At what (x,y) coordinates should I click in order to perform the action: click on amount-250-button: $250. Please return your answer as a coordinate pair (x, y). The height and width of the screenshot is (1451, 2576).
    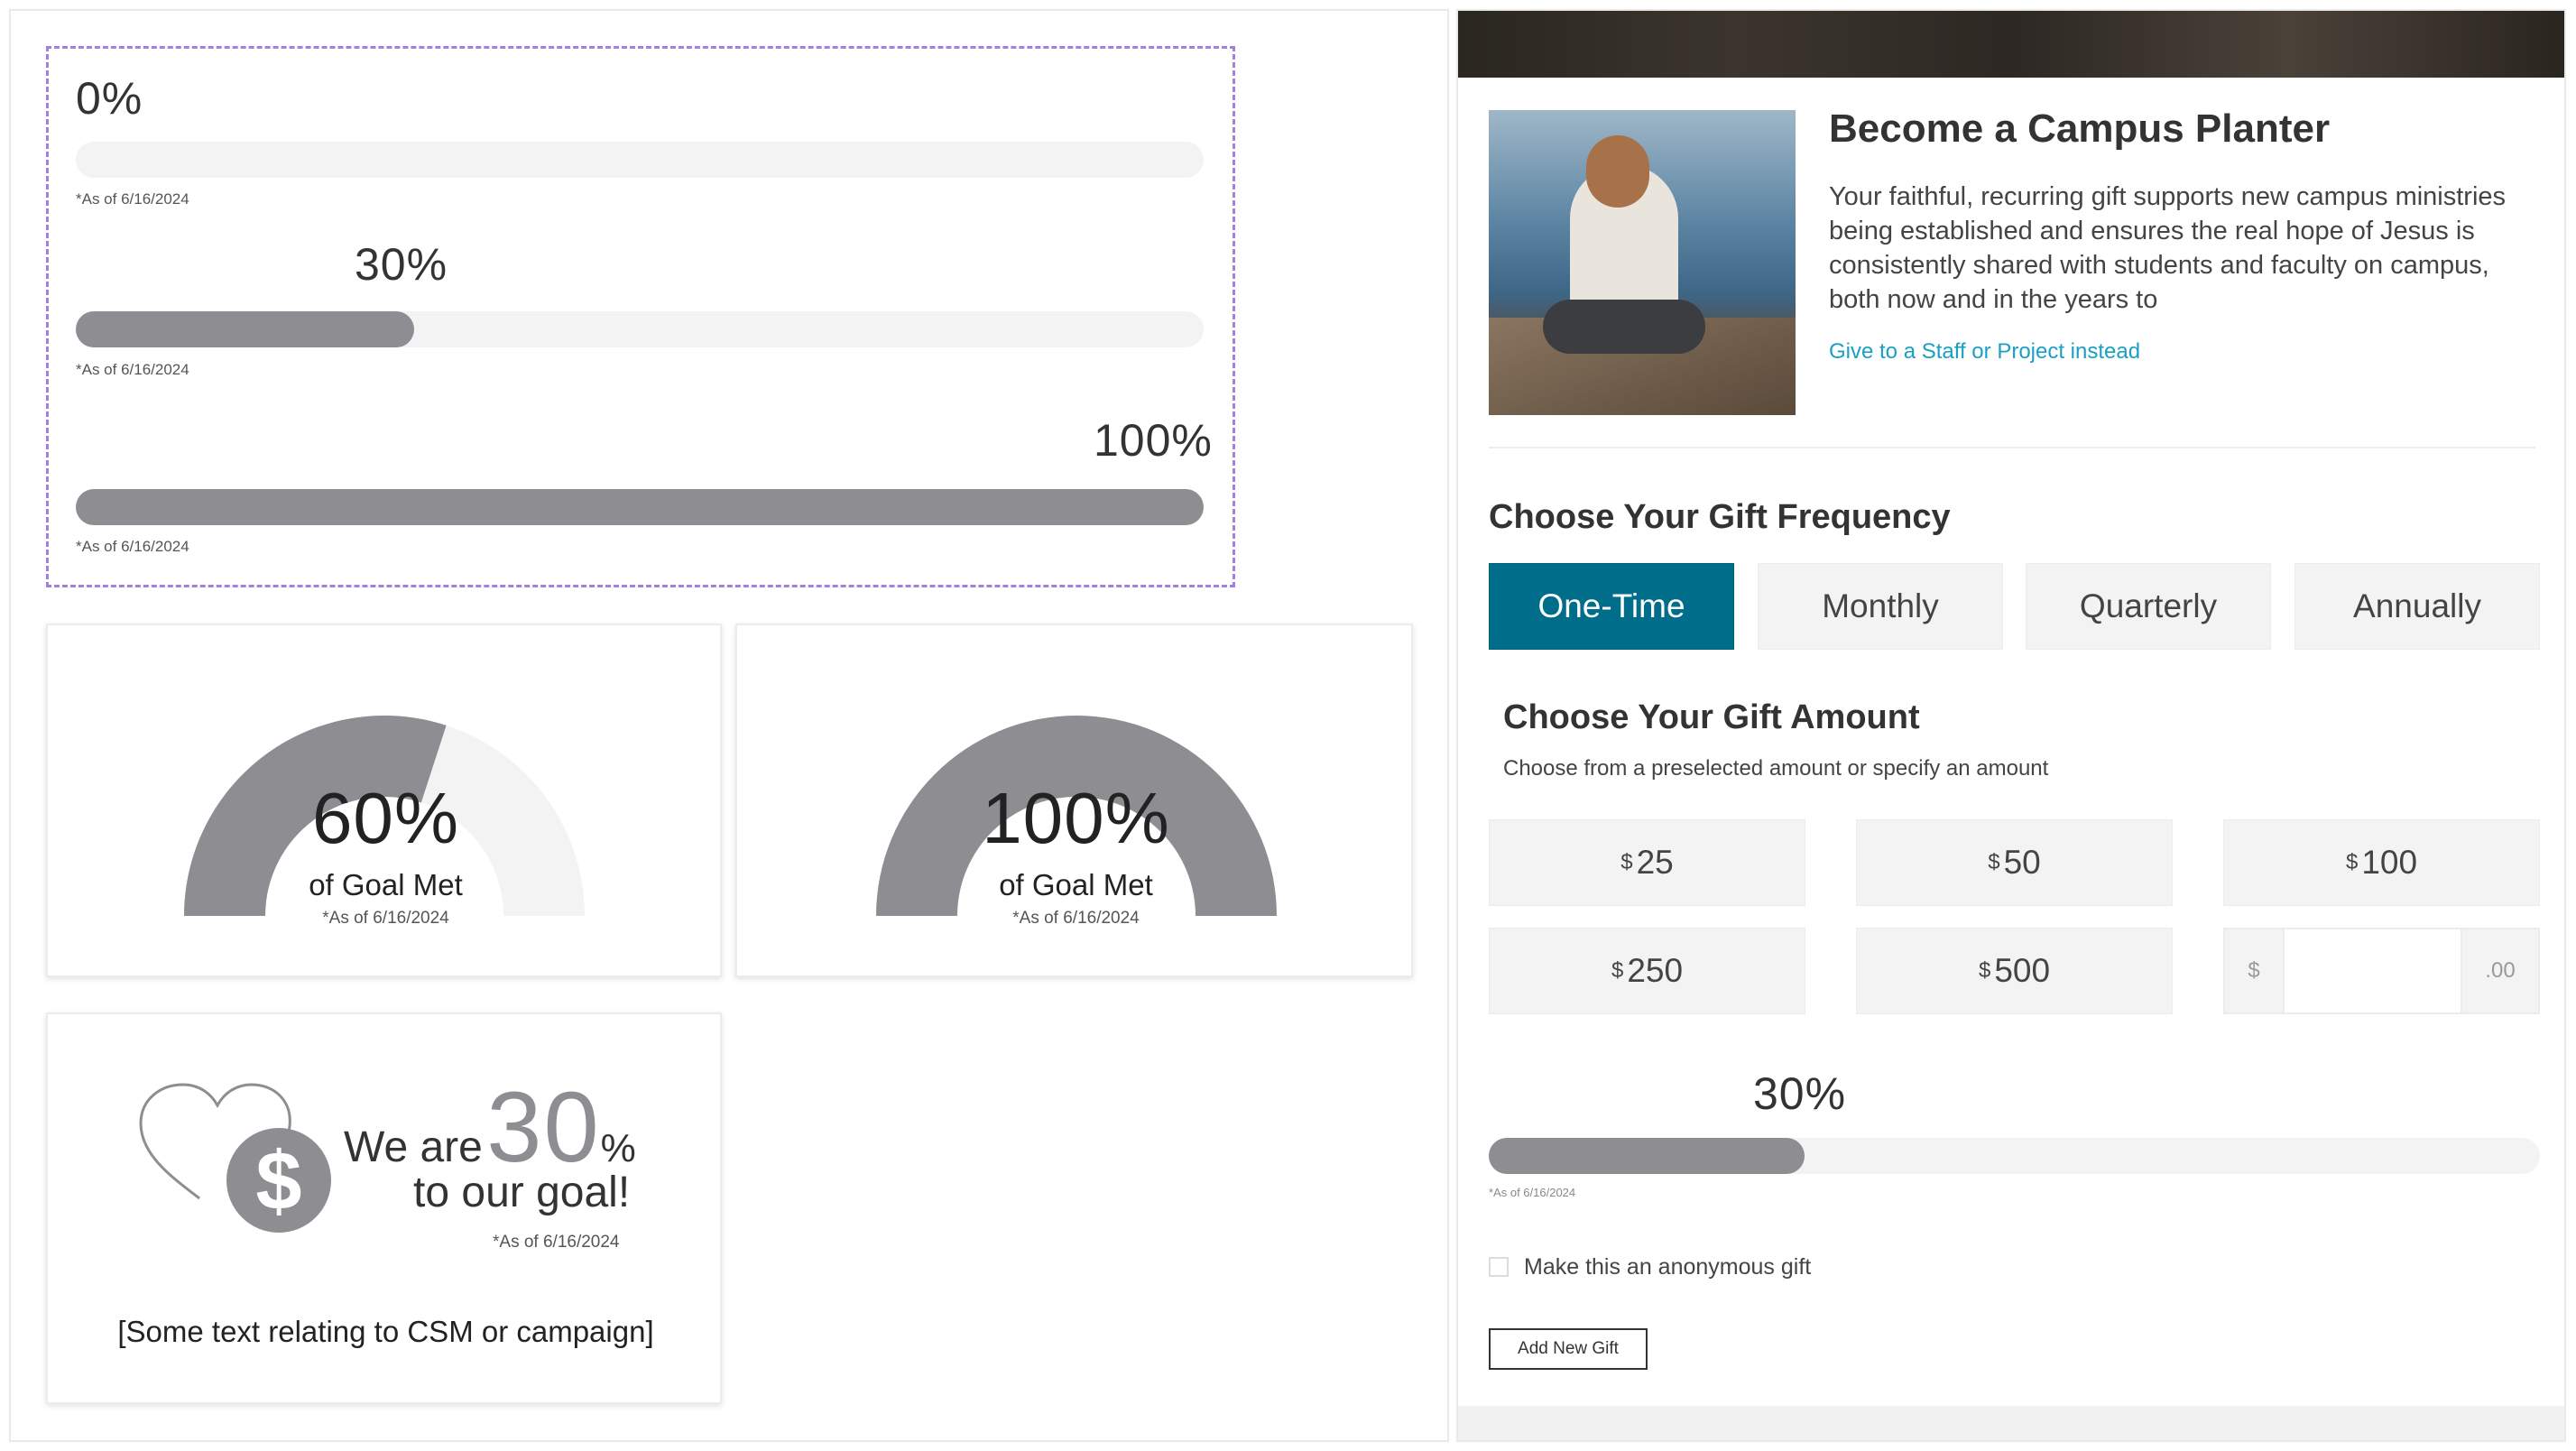
    Looking at the image, I should click on (1647, 971).